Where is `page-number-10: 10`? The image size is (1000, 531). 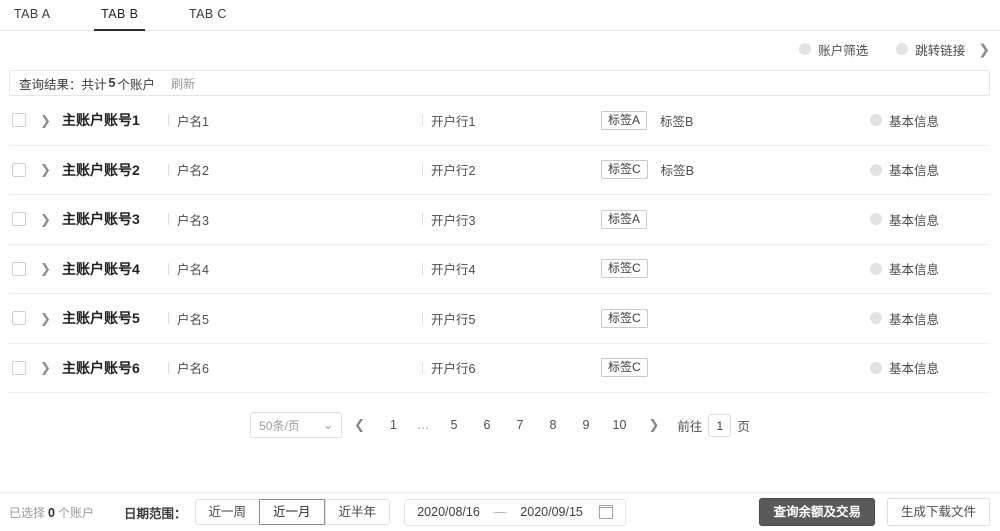
page-number-10: 10 is located at coordinates (620, 425).